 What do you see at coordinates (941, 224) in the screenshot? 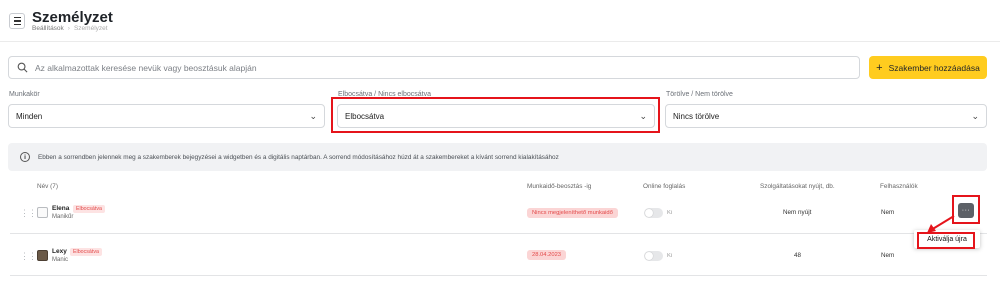
I see `annotation-arrow-icon` at bounding box center [941, 224].